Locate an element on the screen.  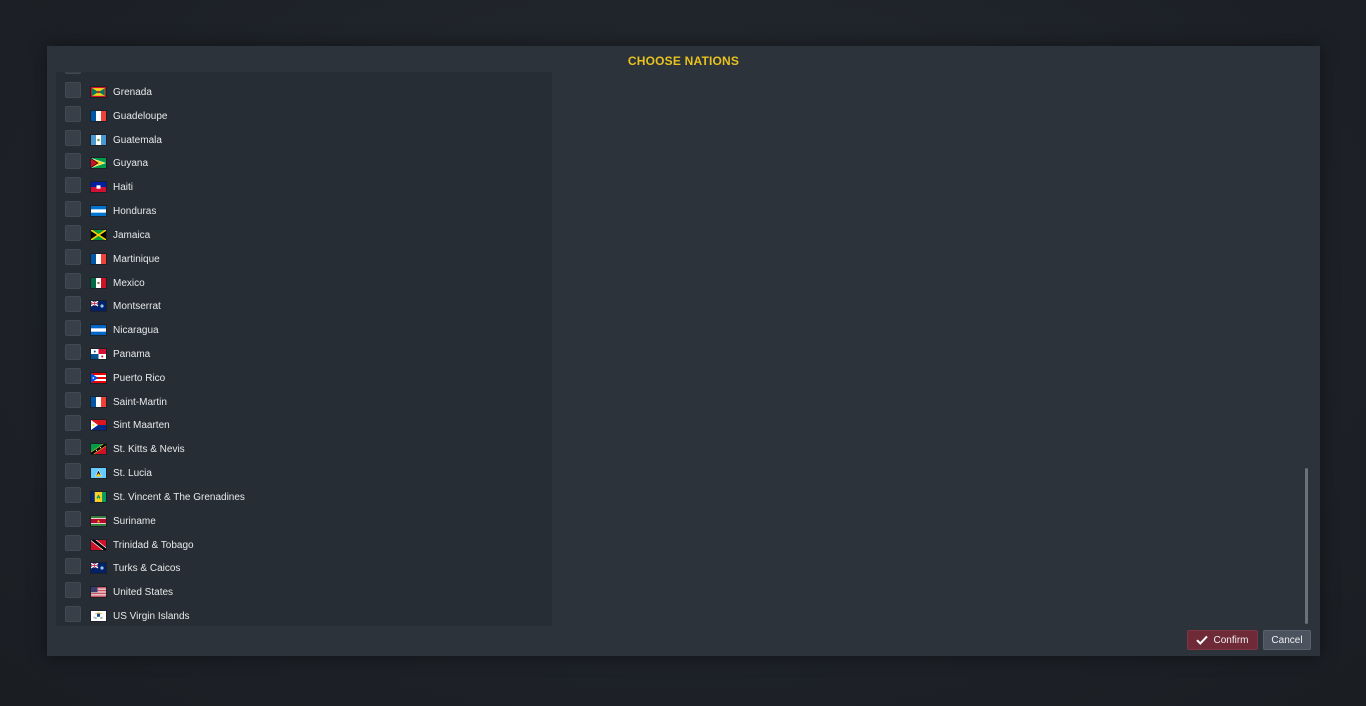
nation-label: Mexico is located at coordinates (129, 283).